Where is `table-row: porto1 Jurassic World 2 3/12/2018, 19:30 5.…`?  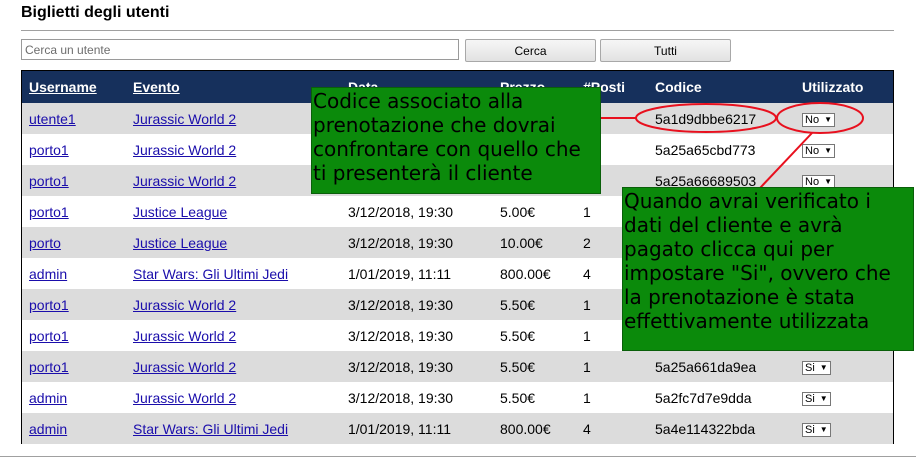 table-row: porto1 Jurassic World 2 3/12/2018, 19:30 5.… is located at coordinates (457, 366).